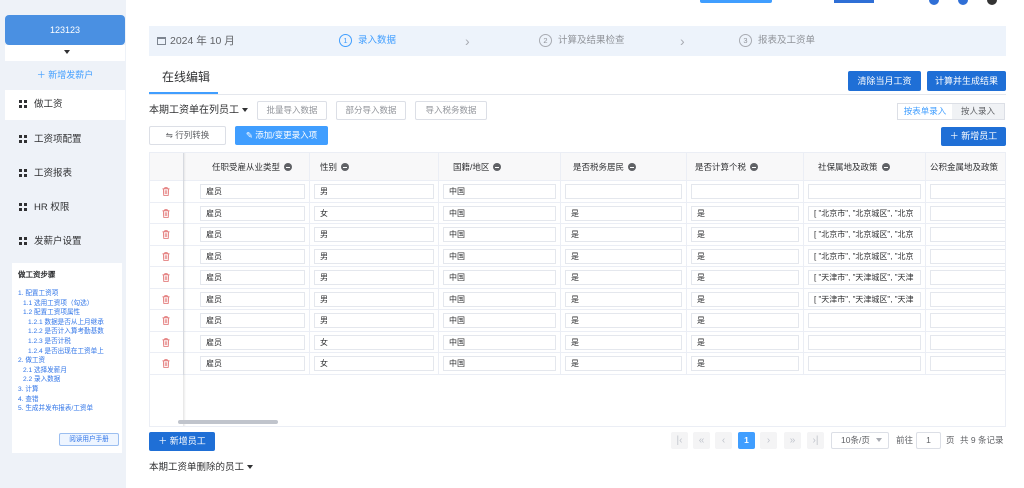  Describe the element at coordinates (67, 361) in the screenshot. I see `step-link: 2. 做工资` at that location.